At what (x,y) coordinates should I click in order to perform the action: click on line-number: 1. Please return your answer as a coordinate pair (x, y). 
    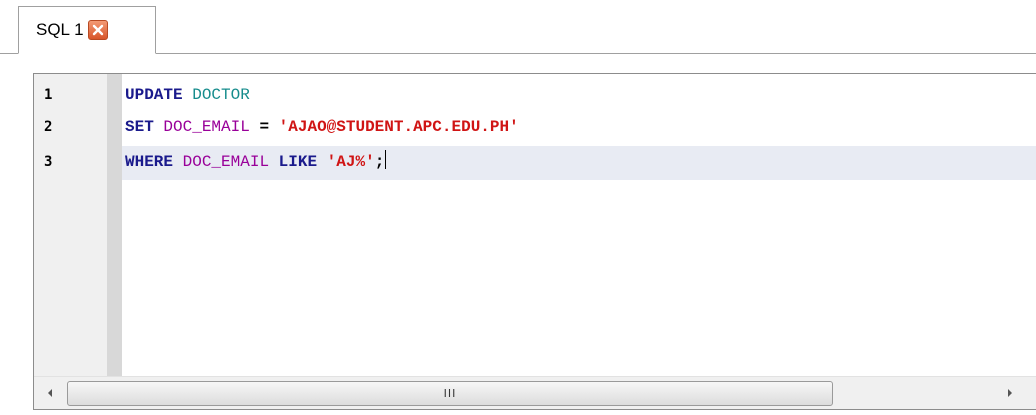
    Looking at the image, I should click on (48, 95).